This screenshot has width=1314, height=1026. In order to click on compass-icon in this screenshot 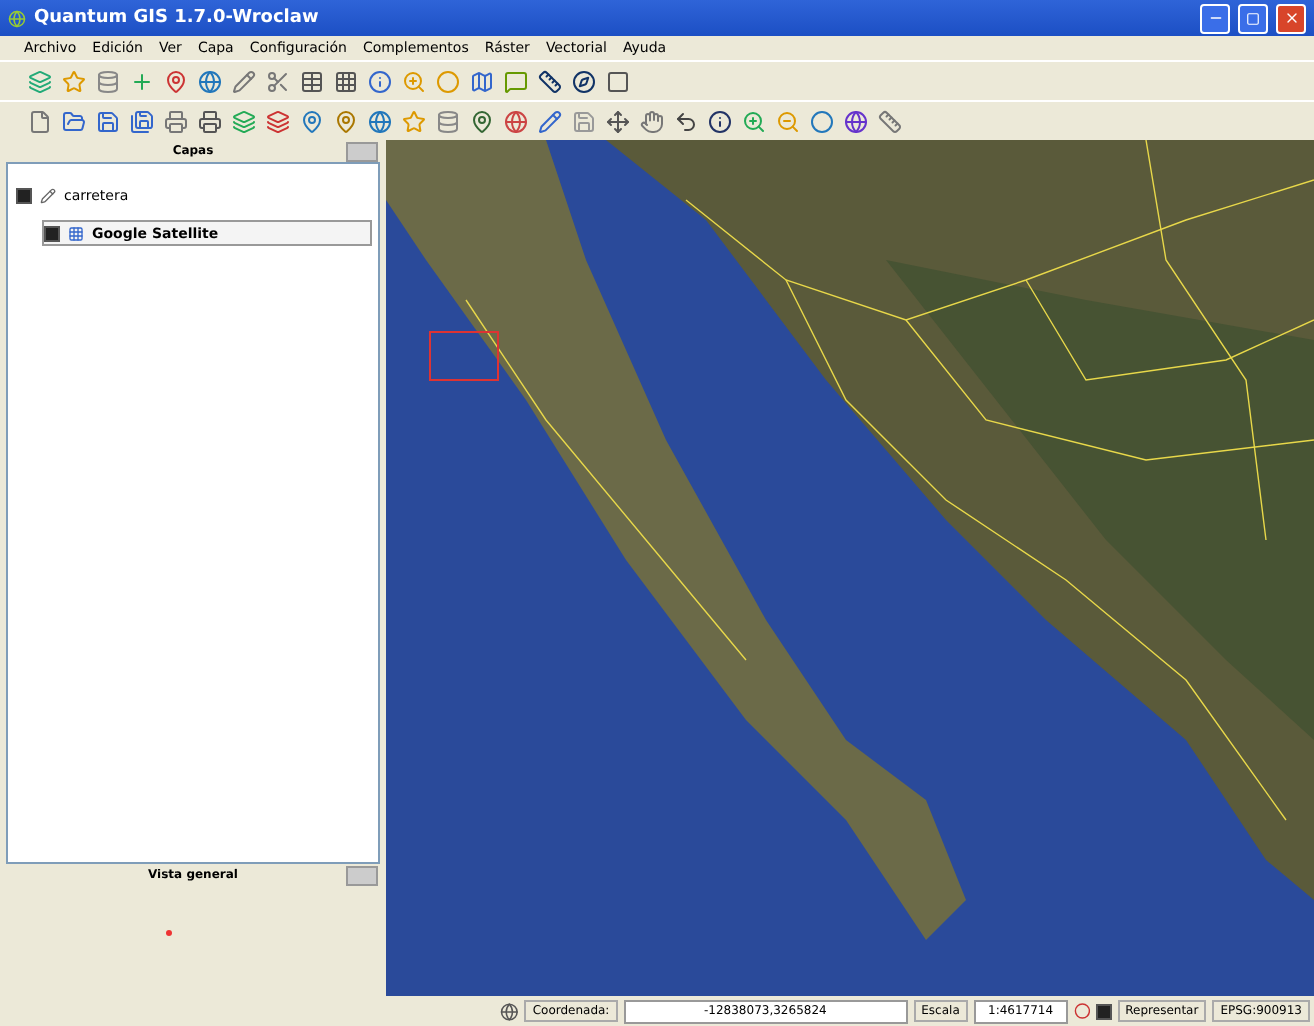, I will do `click(584, 81)`.